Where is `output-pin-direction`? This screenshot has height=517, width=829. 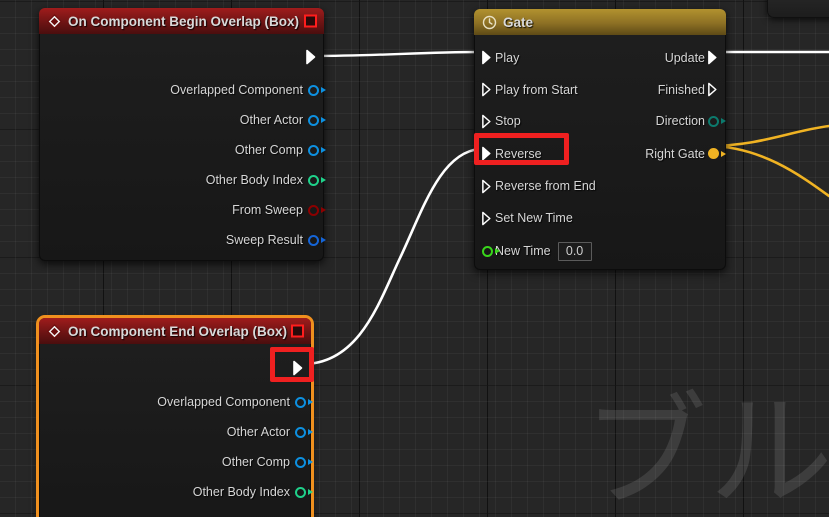
output-pin-direction is located at coordinates (716, 121).